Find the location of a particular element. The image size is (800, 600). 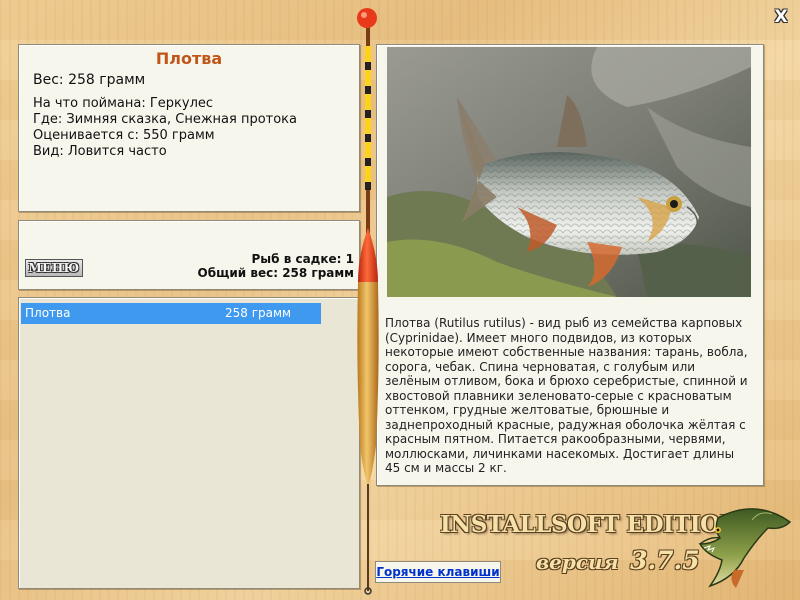

catch-summary-panel: МЕНЮ Рыб в садке: 1 Общий вес: 258 грамм is located at coordinates (189, 255).